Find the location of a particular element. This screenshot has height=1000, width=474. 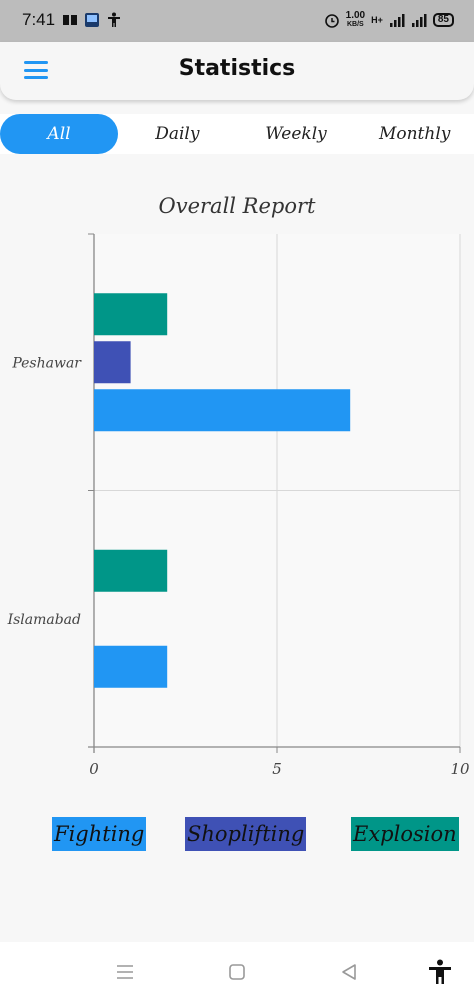

bar-explosion-islamabad is located at coordinates (131, 570).